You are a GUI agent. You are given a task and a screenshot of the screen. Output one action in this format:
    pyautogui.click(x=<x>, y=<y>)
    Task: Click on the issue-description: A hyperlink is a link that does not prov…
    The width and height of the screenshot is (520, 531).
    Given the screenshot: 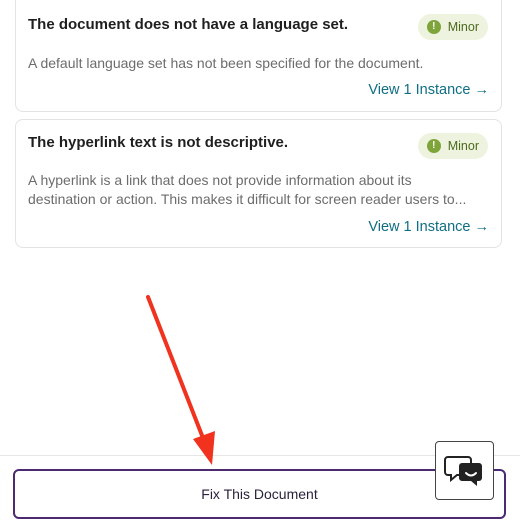 What is the action you would take?
    pyautogui.click(x=256, y=190)
    